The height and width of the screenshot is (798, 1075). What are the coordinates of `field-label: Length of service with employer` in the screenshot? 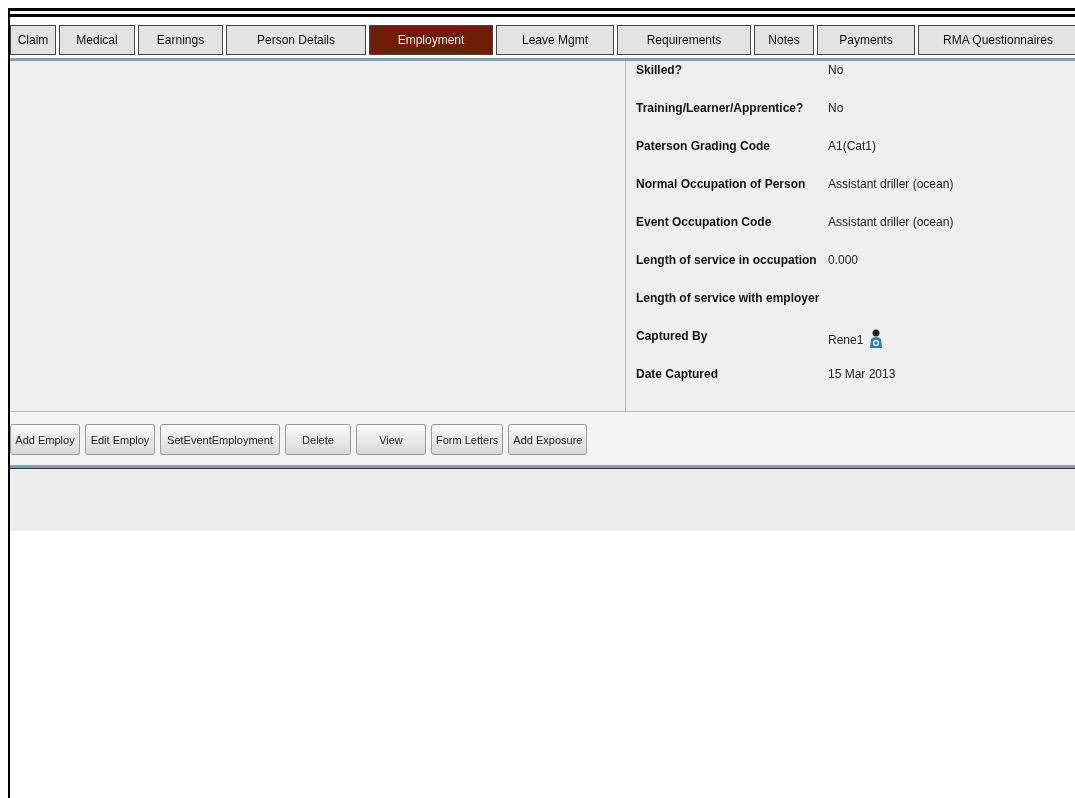 It's located at (728, 298).